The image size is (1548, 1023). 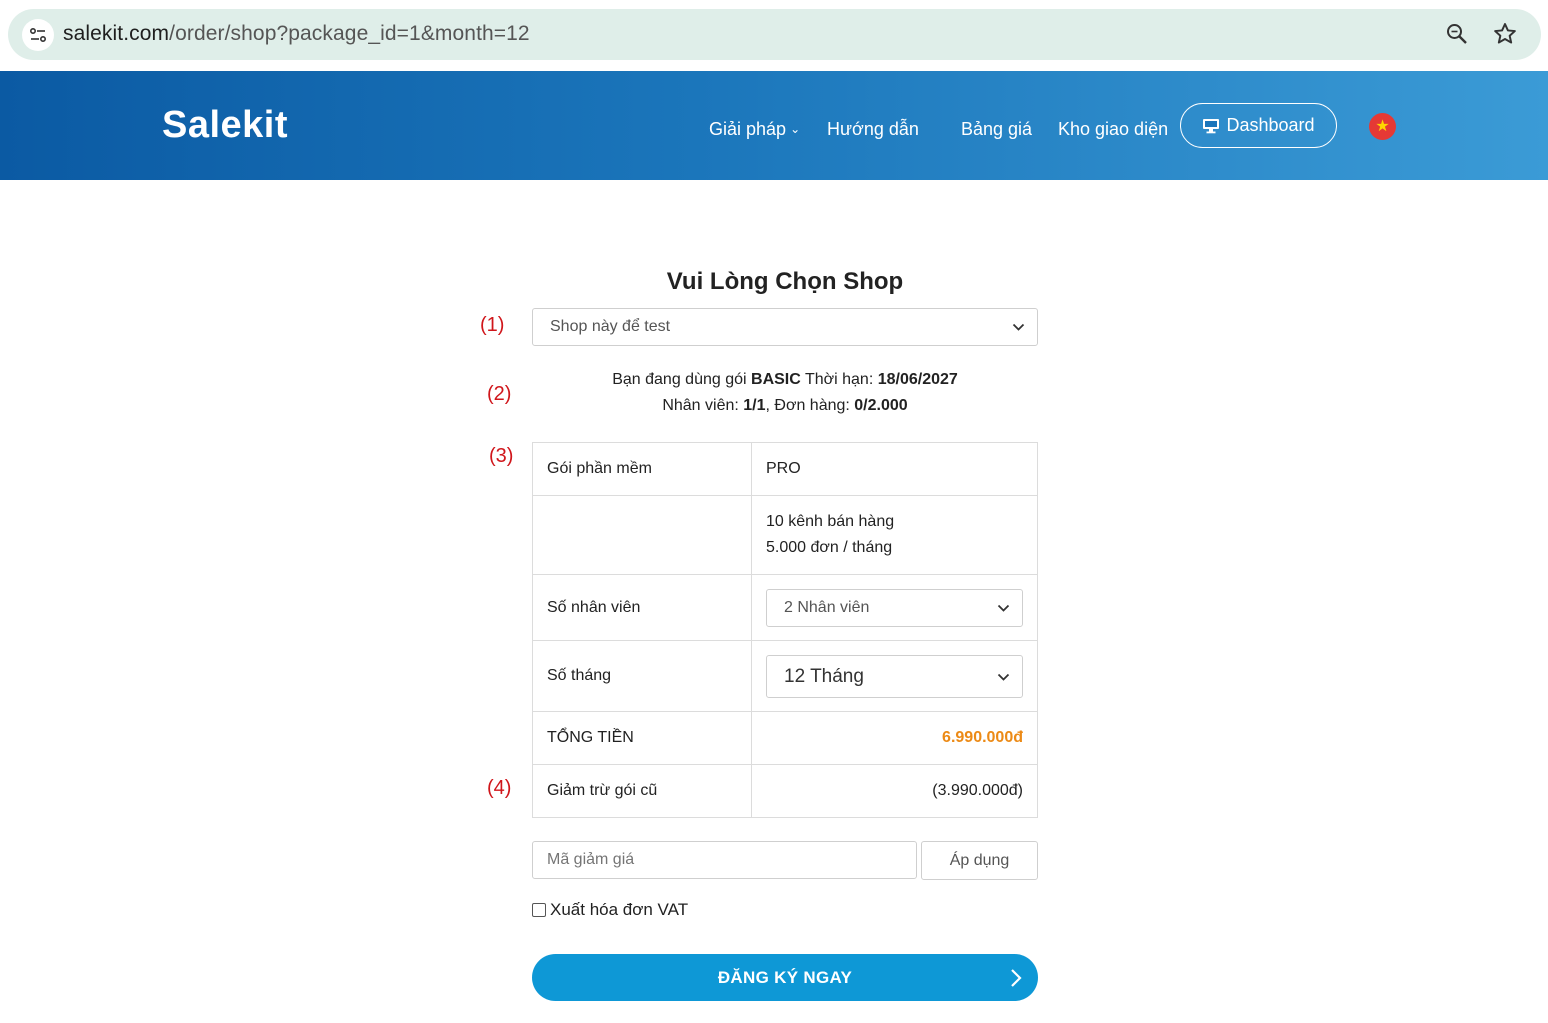 What do you see at coordinates (642, 535) in the screenshot?
I see `empty-cell` at bounding box center [642, 535].